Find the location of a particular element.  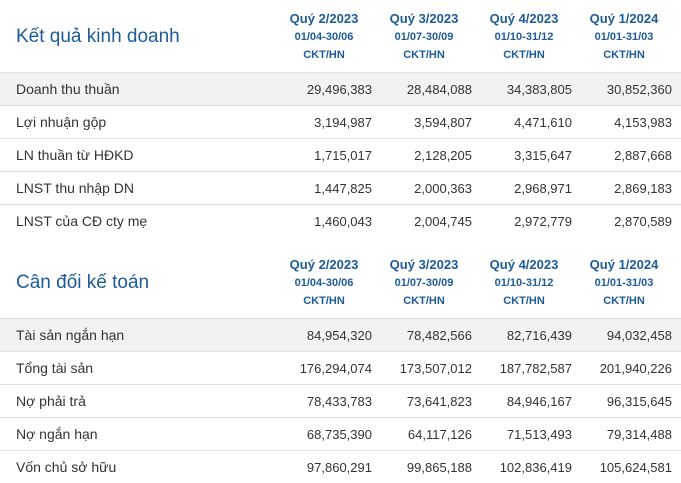

row-value: 78,433,783 is located at coordinates (339, 401).